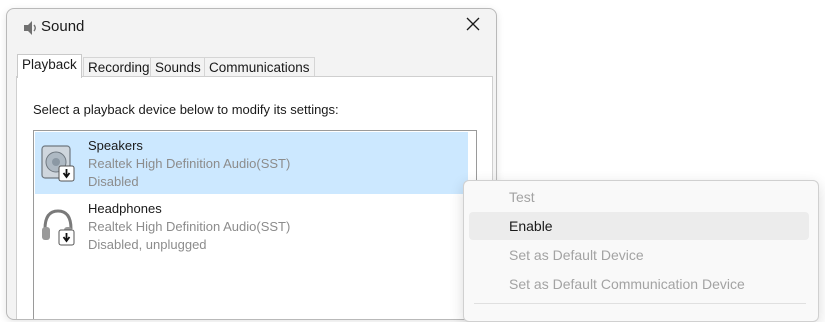 The width and height of the screenshot is (825, 322). I want to click on tab-recording: Recording, so click(119, 67).